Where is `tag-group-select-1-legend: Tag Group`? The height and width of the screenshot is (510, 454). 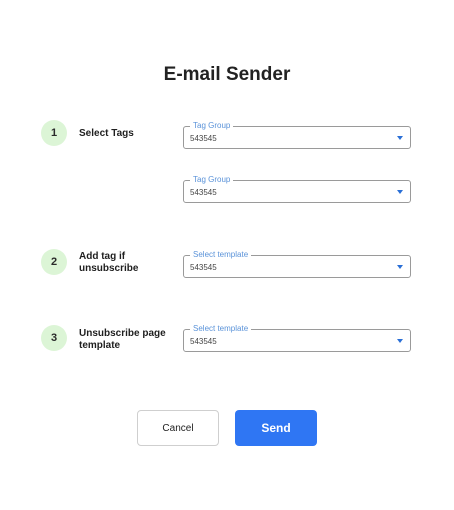
tag-group-select-1-legend: Tag Group is located at coordinates (212, 126).